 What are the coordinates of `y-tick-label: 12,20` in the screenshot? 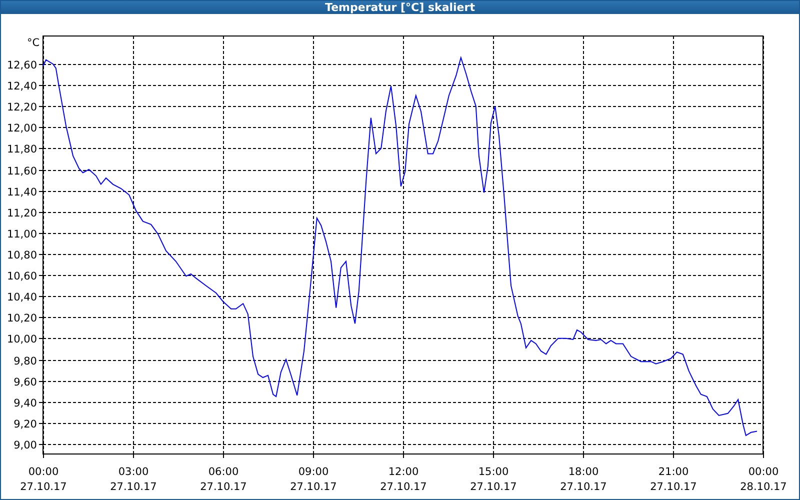 It's located at (21, 108).